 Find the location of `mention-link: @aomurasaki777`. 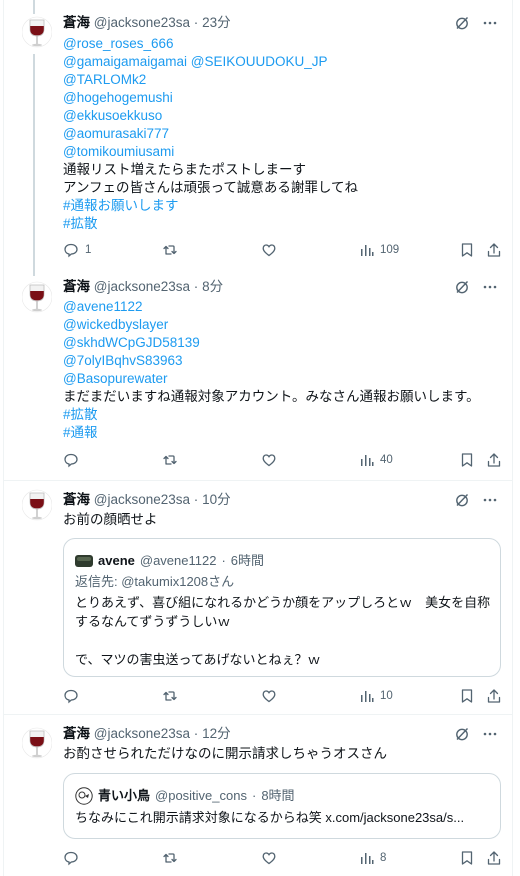

mention-link: @aomurasaki777 is located at coordinates (283, 134).